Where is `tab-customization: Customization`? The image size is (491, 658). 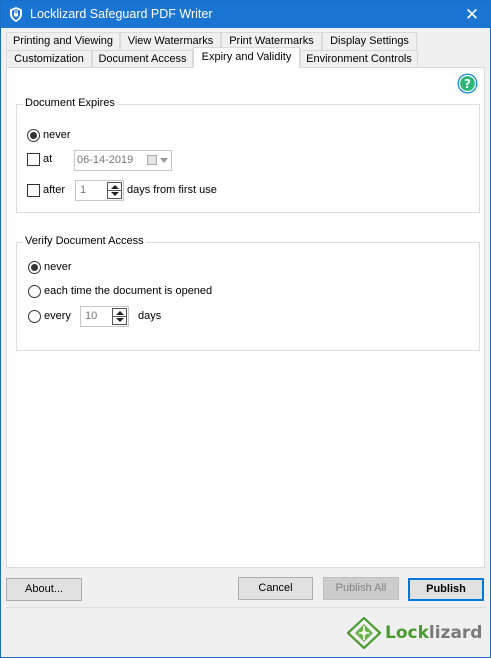 tab-customization: Customization is located at coordinates (49, 59).